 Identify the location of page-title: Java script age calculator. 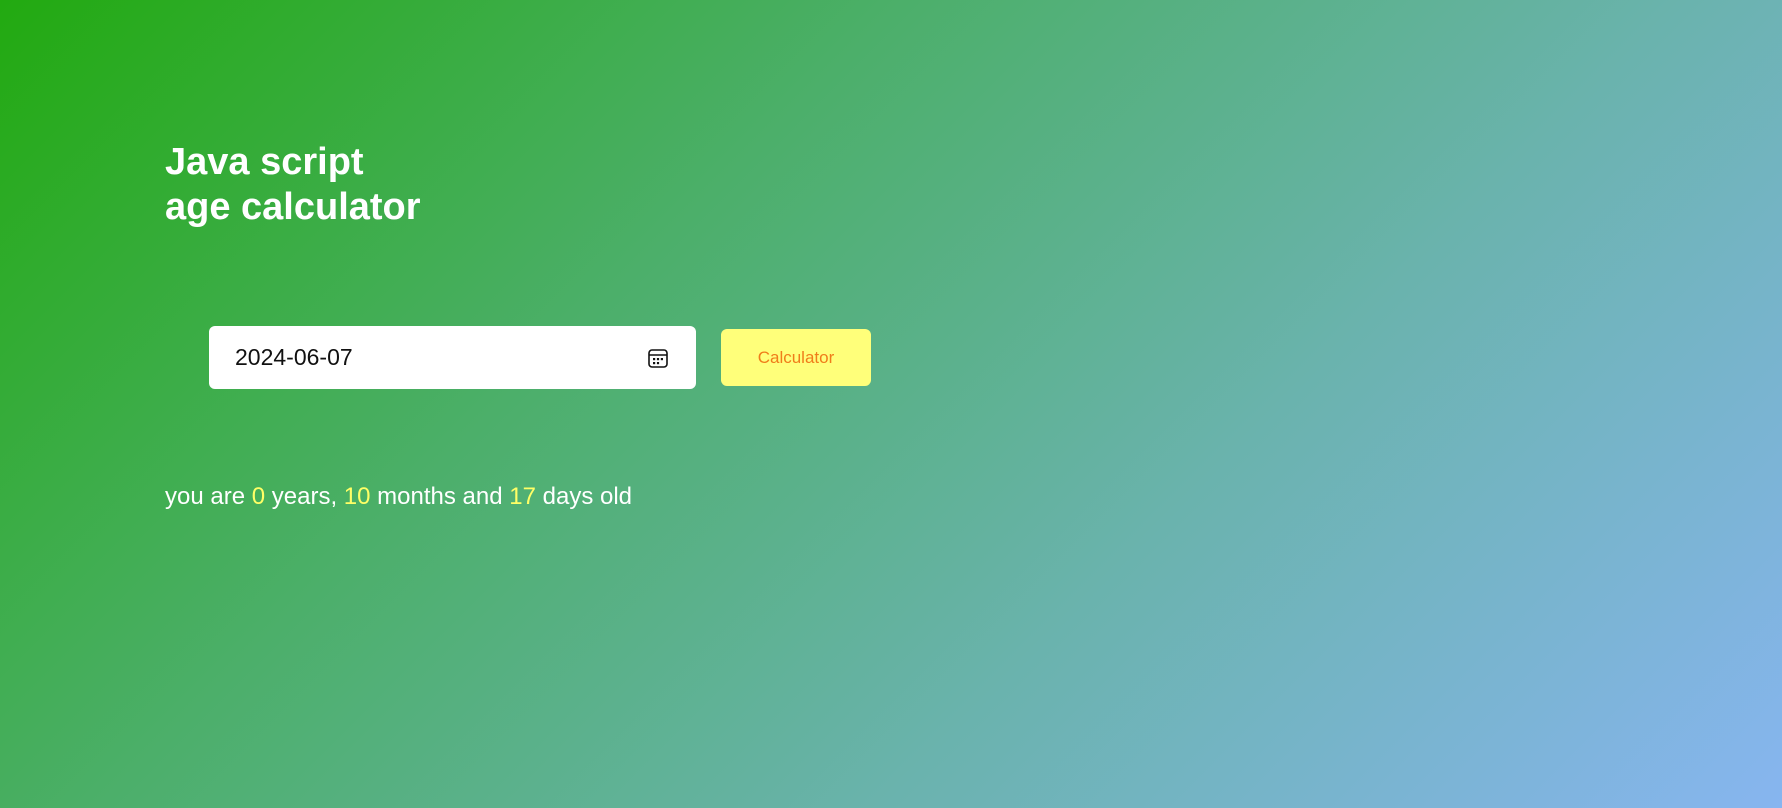
(293, 185).